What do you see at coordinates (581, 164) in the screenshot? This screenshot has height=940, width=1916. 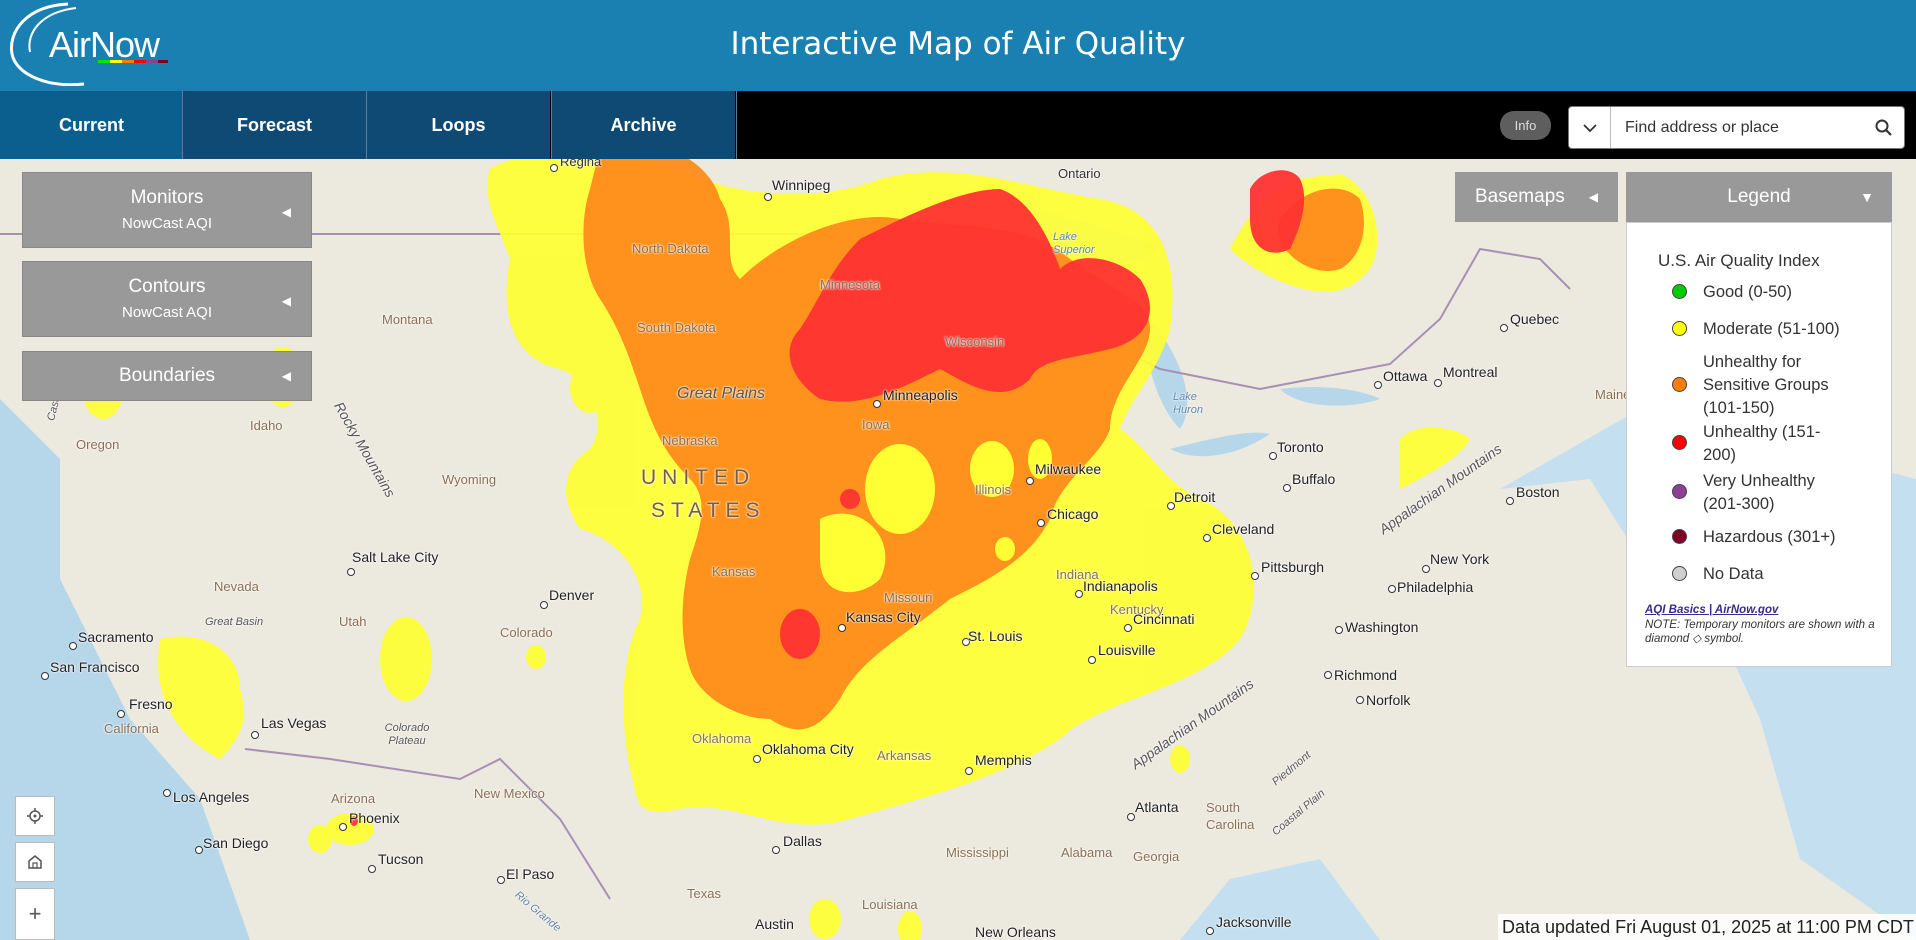 I see `map-label-city: Regina` at bounding box center [581, 164].